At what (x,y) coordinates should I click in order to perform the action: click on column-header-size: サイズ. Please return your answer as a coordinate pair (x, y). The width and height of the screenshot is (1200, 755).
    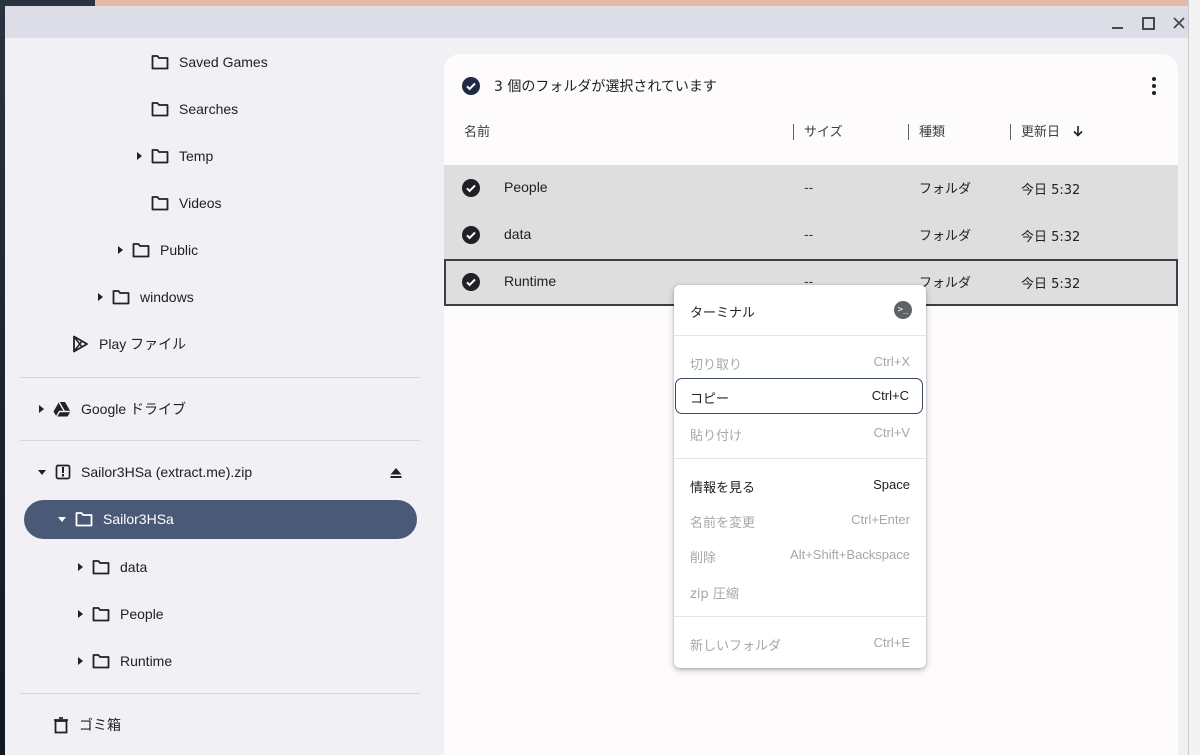
    Looking at the image, I should click on (823, 133).